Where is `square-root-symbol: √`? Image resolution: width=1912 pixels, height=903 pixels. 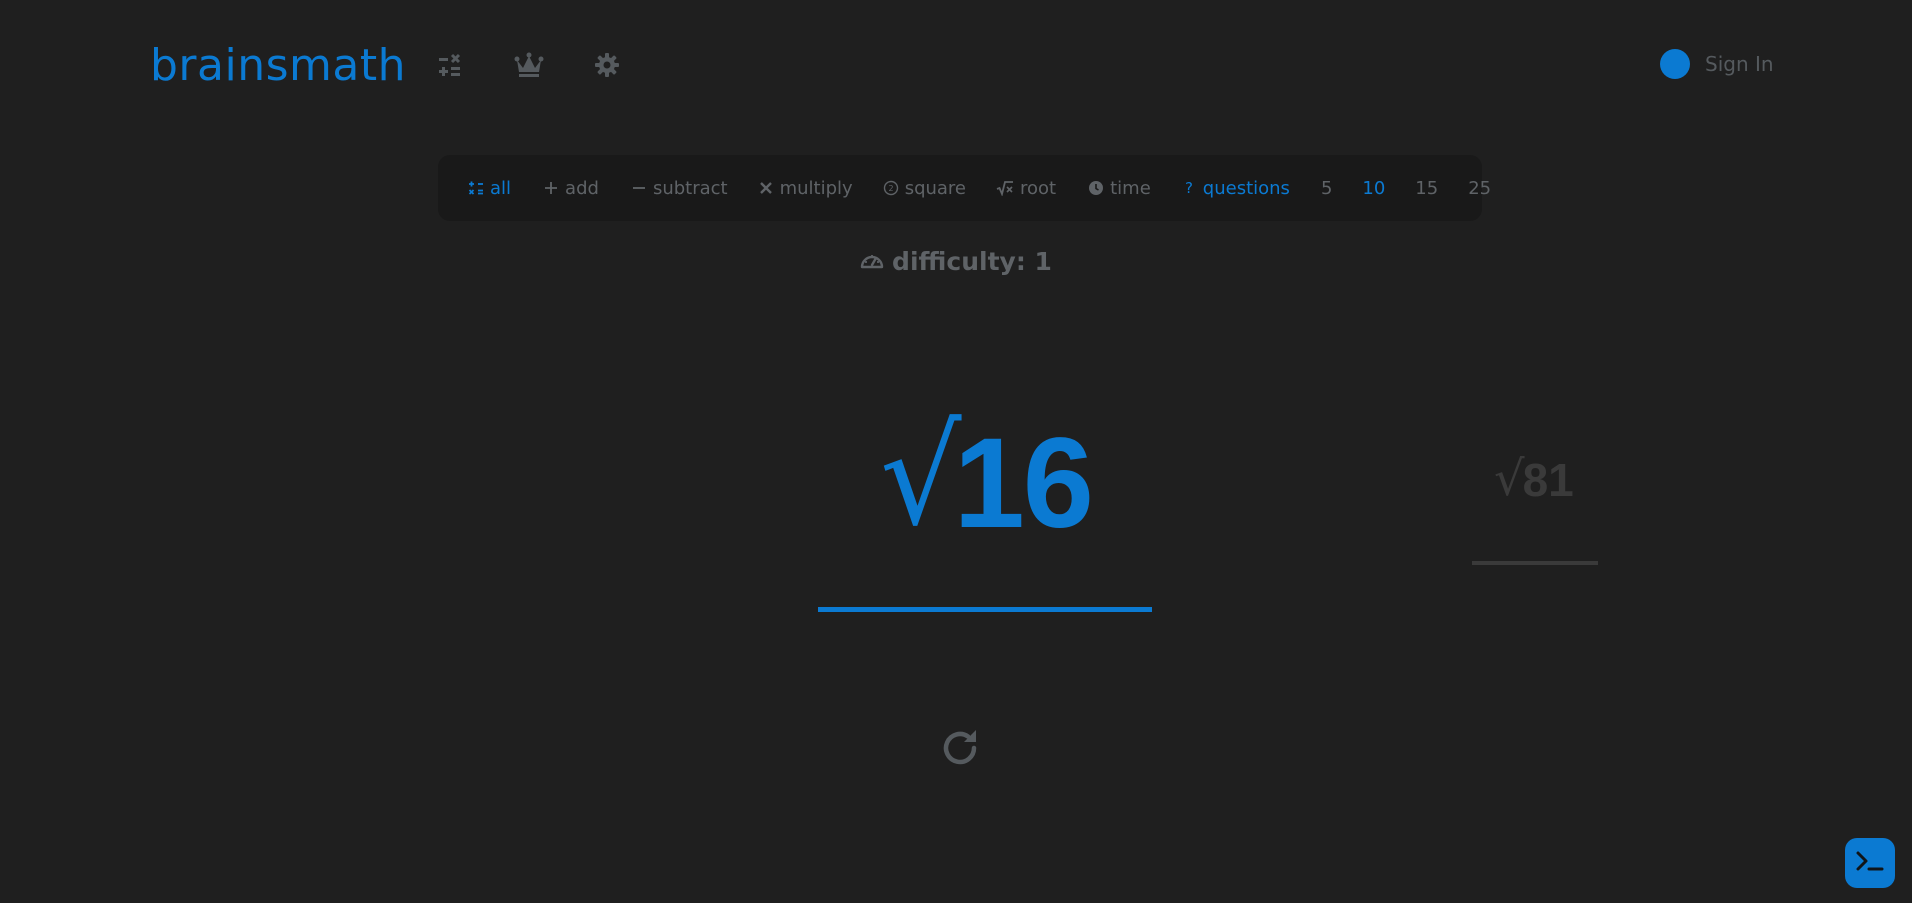
square-root-symbol: √ is located at coordinates (921, 477).